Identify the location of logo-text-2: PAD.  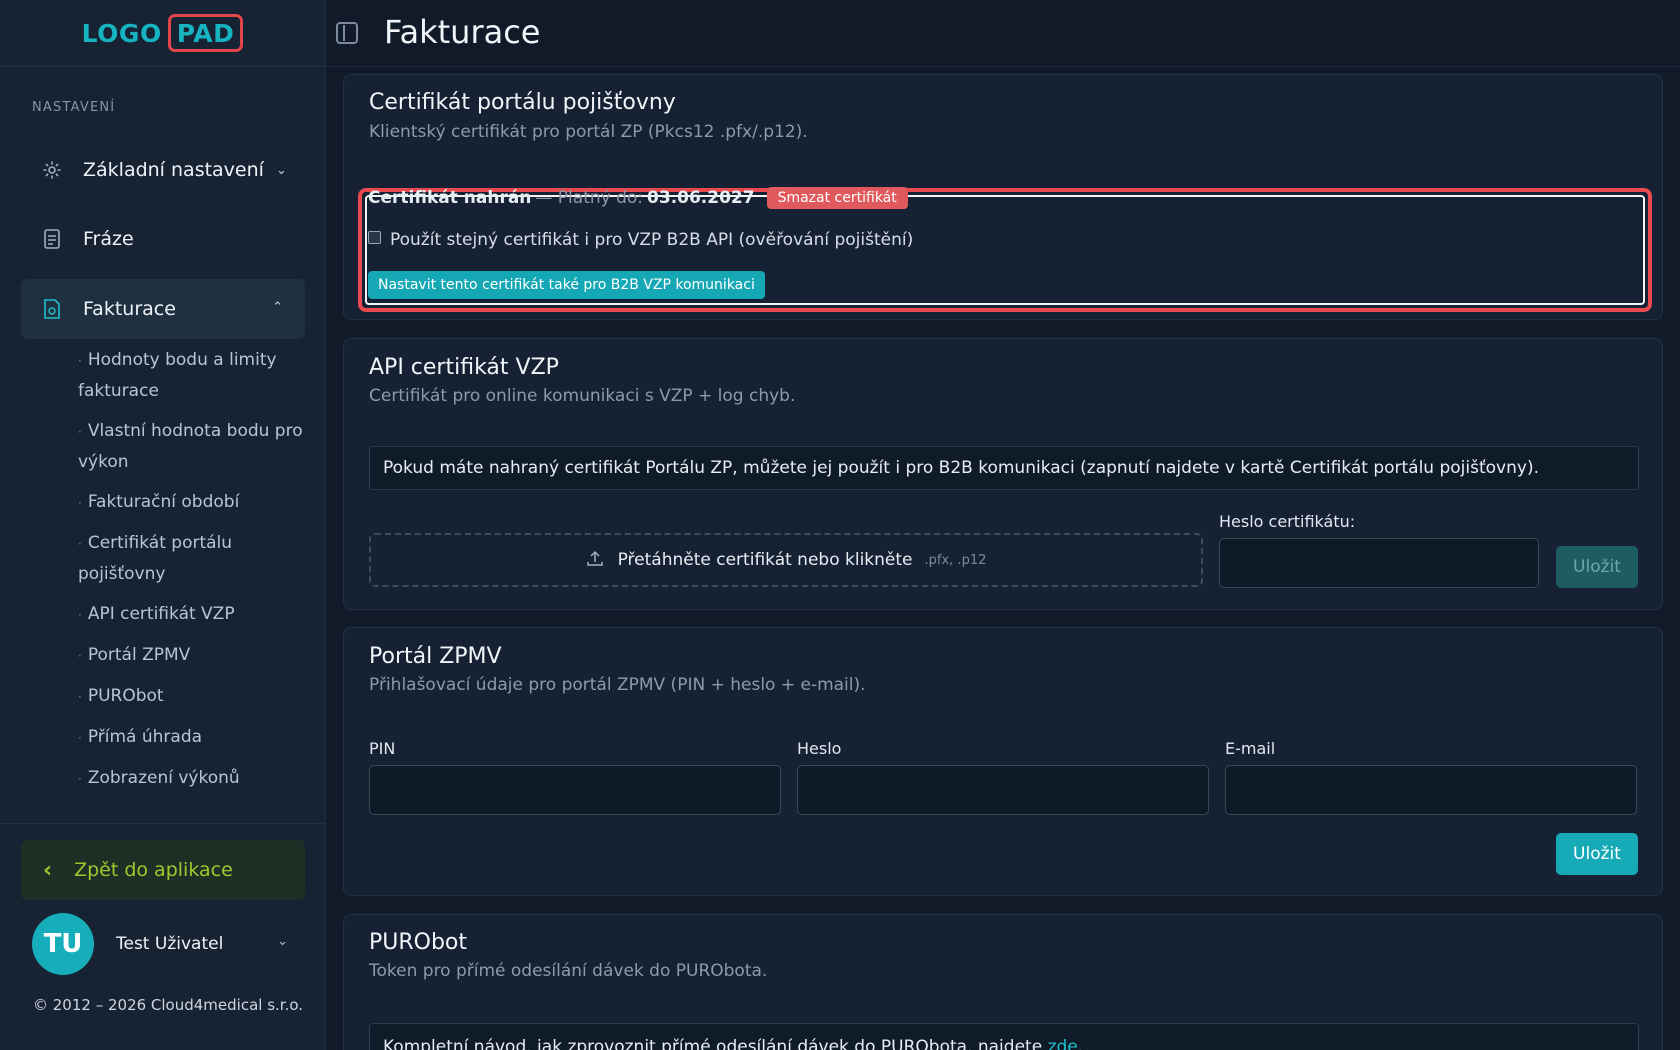
(205, 33).